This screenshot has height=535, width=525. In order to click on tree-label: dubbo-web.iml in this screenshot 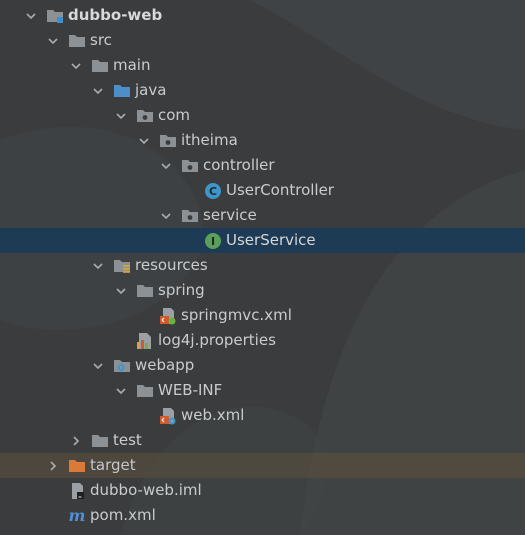, I will do `click(146, 490)`.